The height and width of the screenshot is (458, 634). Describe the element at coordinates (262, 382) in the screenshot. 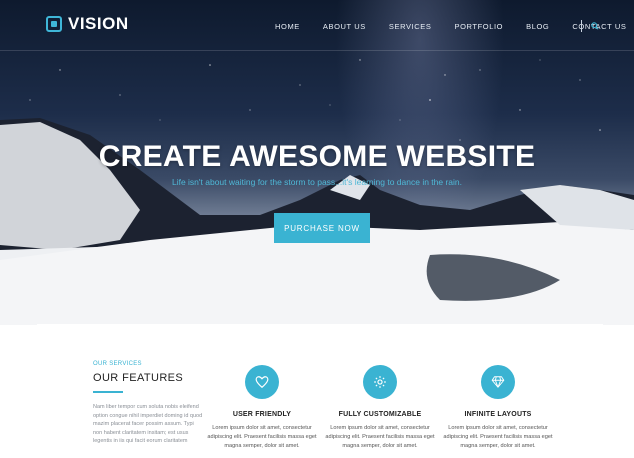

I see `heart-icon` at that location.